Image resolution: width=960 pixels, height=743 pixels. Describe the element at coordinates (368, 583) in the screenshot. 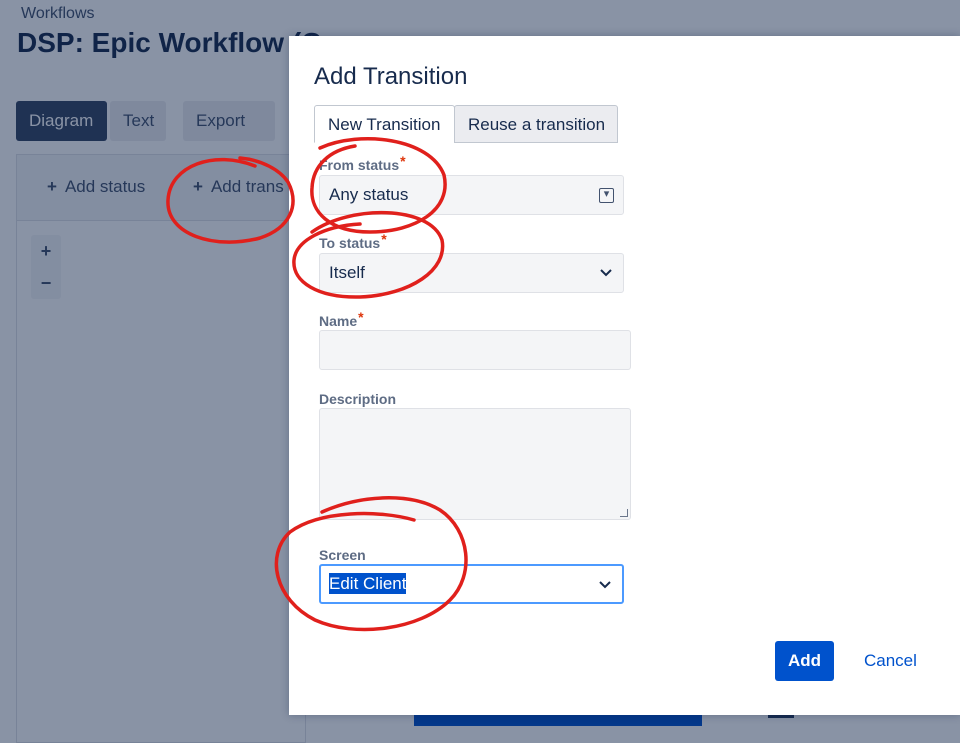

I see `screen-selected-value: Edit Client` at that location.